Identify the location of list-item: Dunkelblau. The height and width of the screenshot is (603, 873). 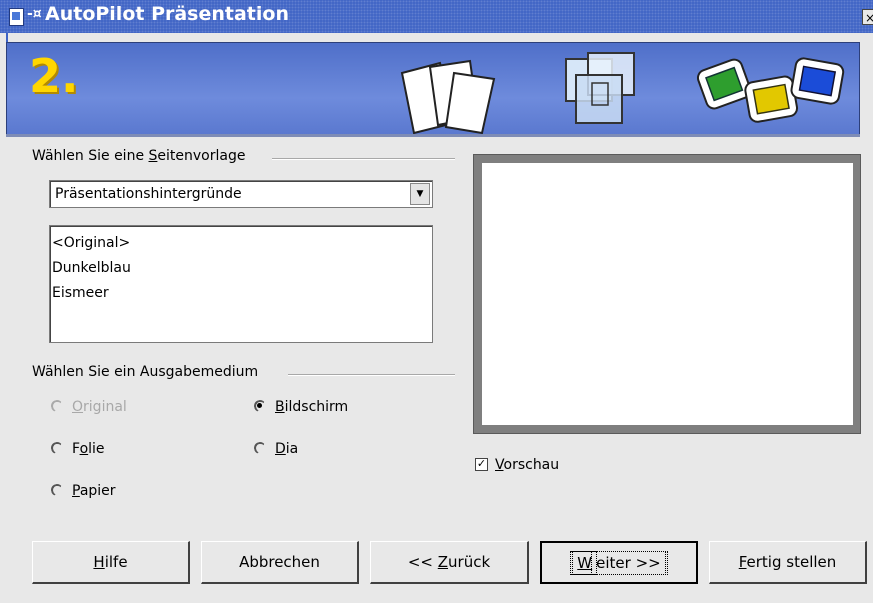
(242, 268).